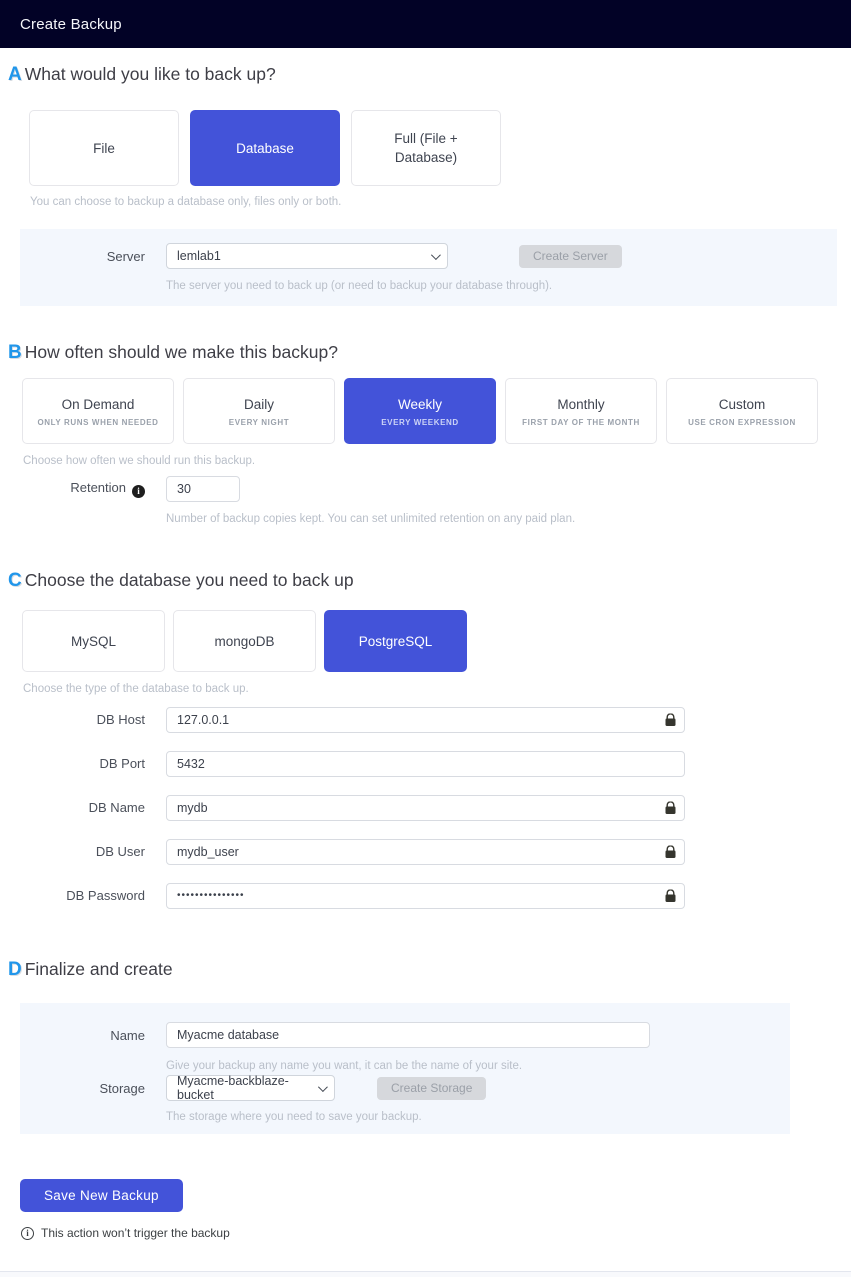 This screenshot has height=1277, width=851. Describe the element at coordinates (98, 404) in the screenshot. I see `option-label: On Demand` at that location.